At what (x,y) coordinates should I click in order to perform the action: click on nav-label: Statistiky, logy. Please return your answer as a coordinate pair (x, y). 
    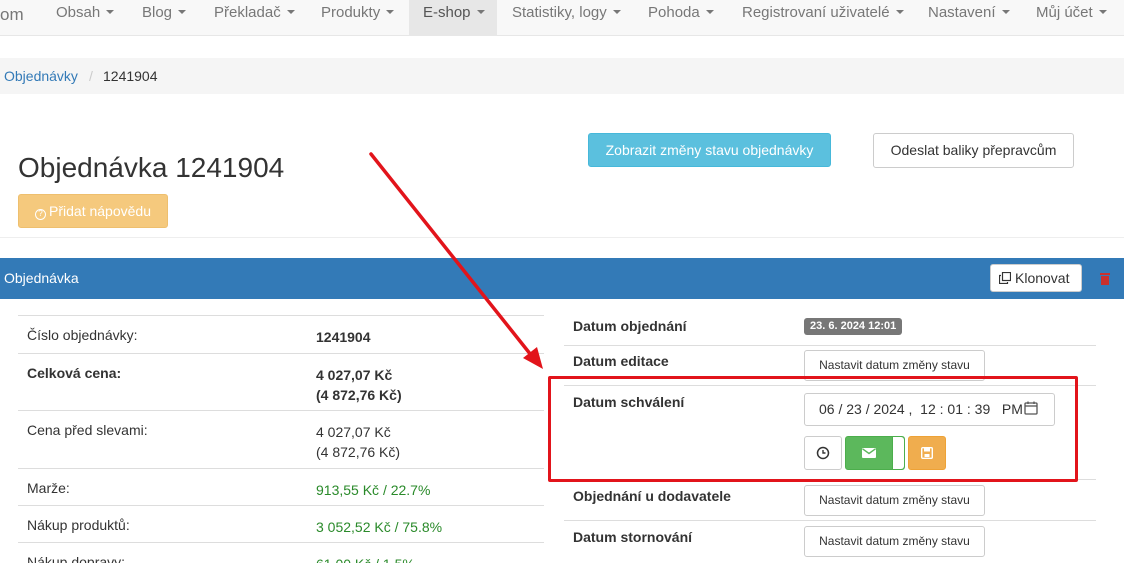
    Looking at the image, I should click on (559, 12).